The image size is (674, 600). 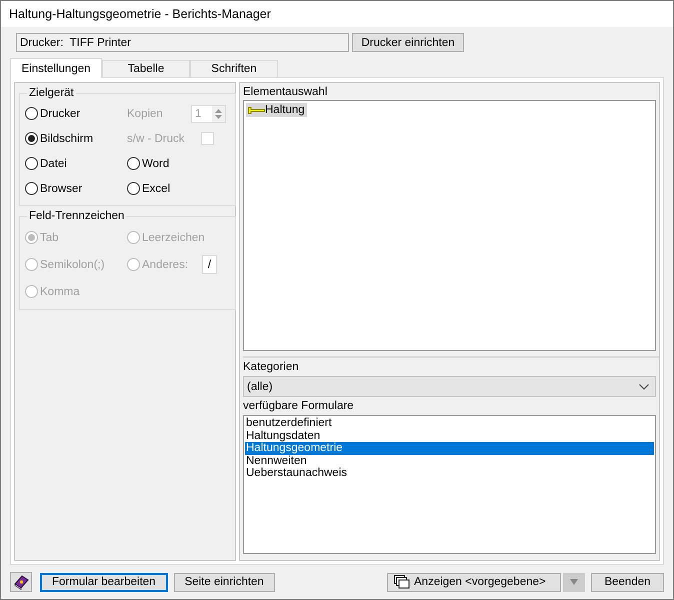 What do you see at coordinates (182, 42) in the screenshot?
I see `printer-field: Drucker: TIFF Printer` at bounding box center [182, 42].